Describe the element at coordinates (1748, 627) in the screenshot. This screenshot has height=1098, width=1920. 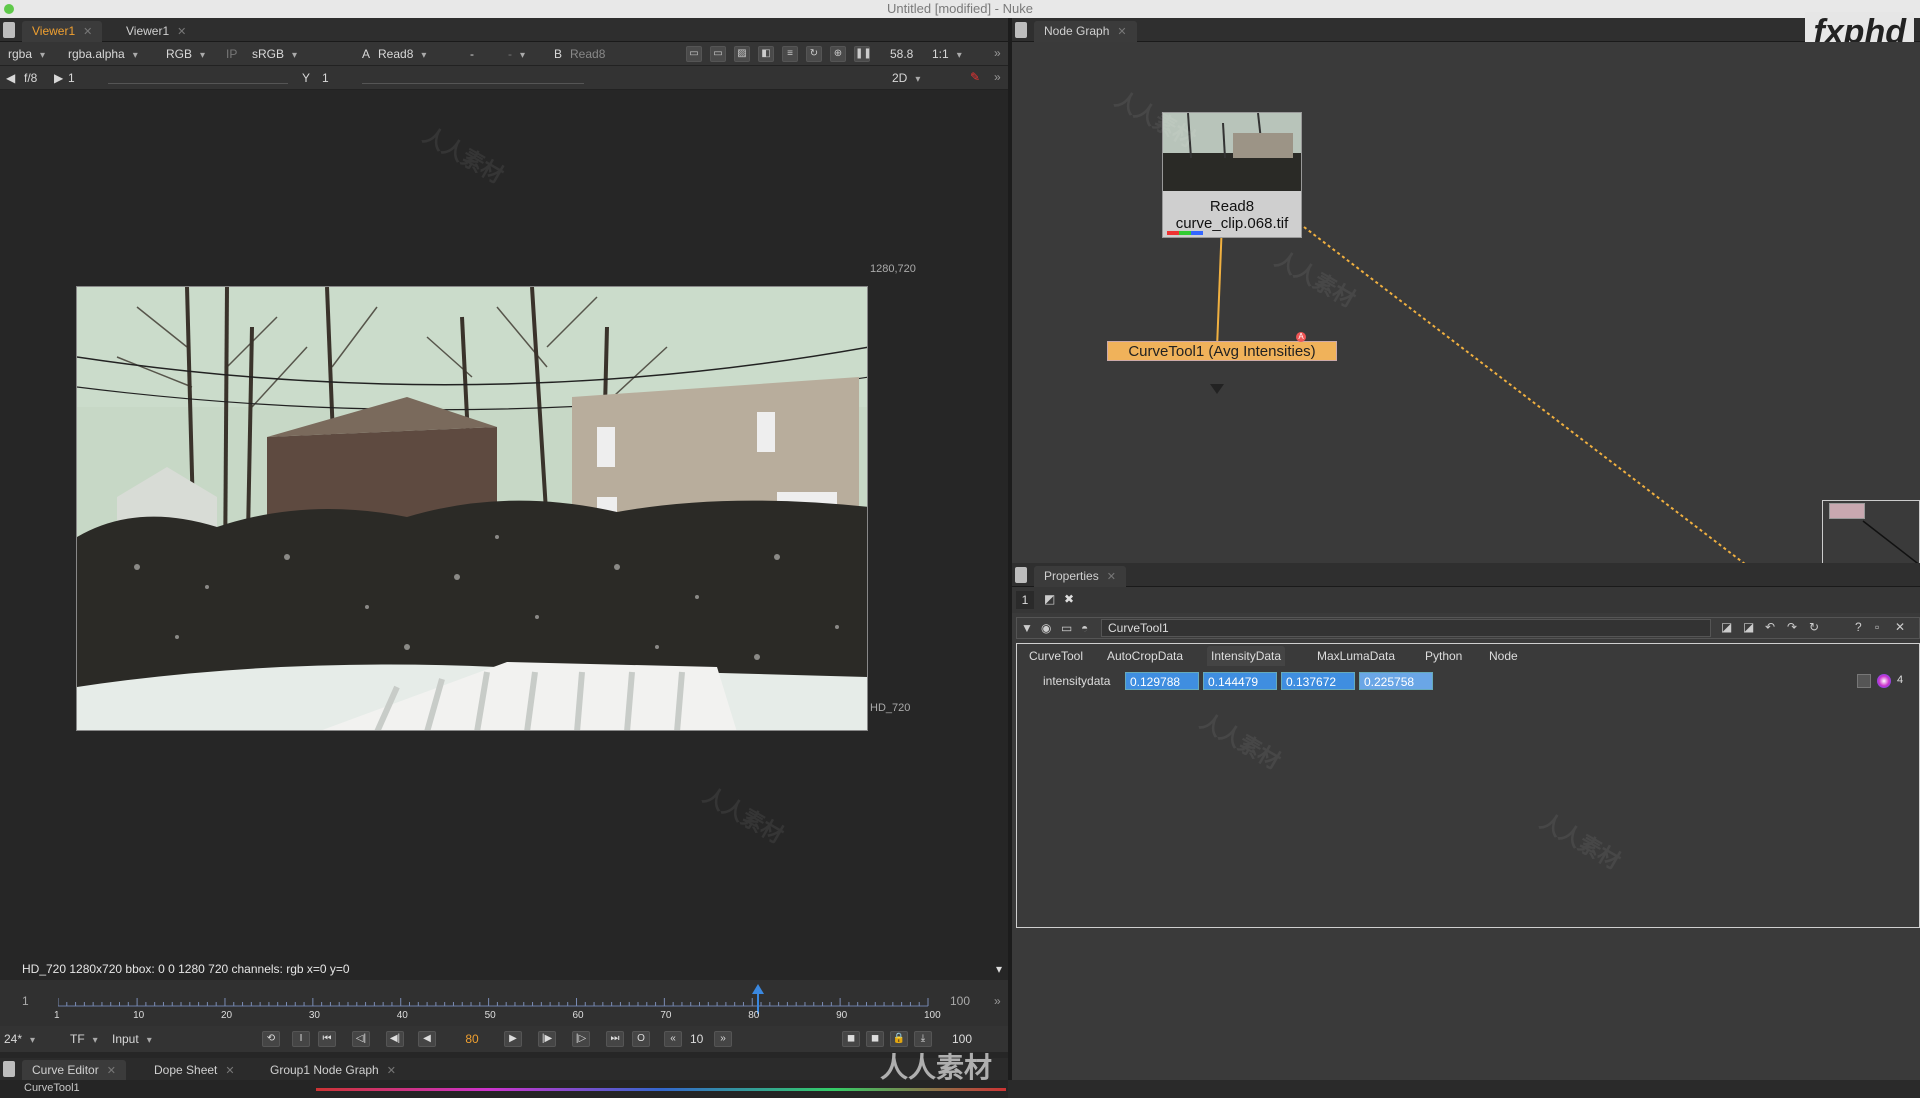
I see `edit2-icon: ◪` at that location.